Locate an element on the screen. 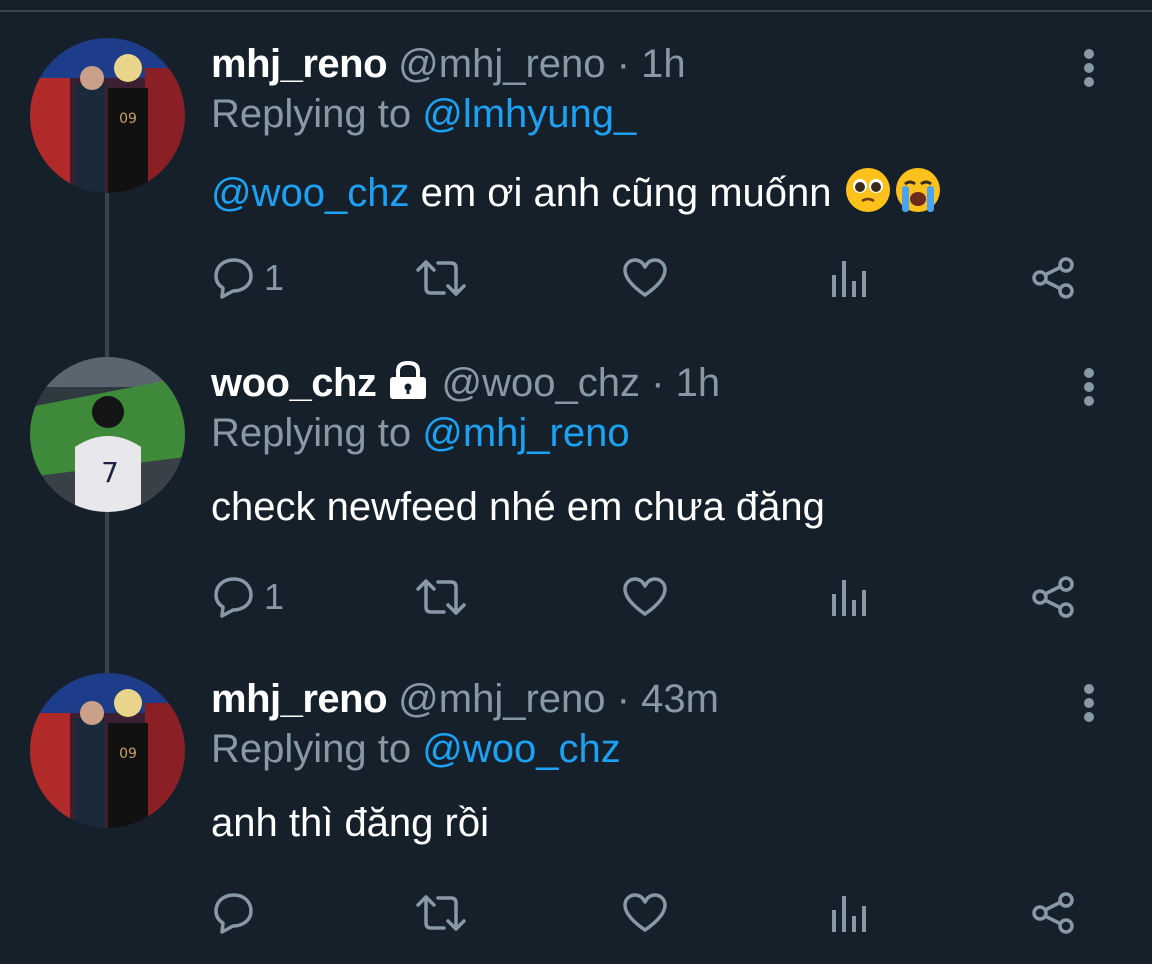 The height and width of the screenshot is (964, 1152). avatar: 7 is located at coordinates (107, 434).